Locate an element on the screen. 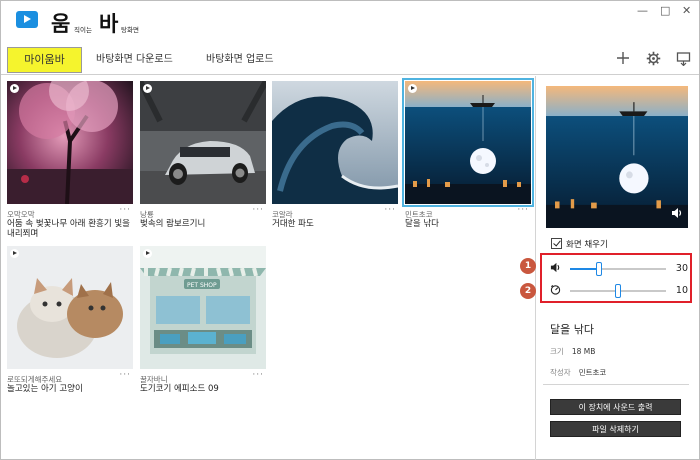 The height and width of the screenshot is (460, 700). wallpaper-card: 코알라 ··· 거대한 파도 is located at coordinates (335, 155).